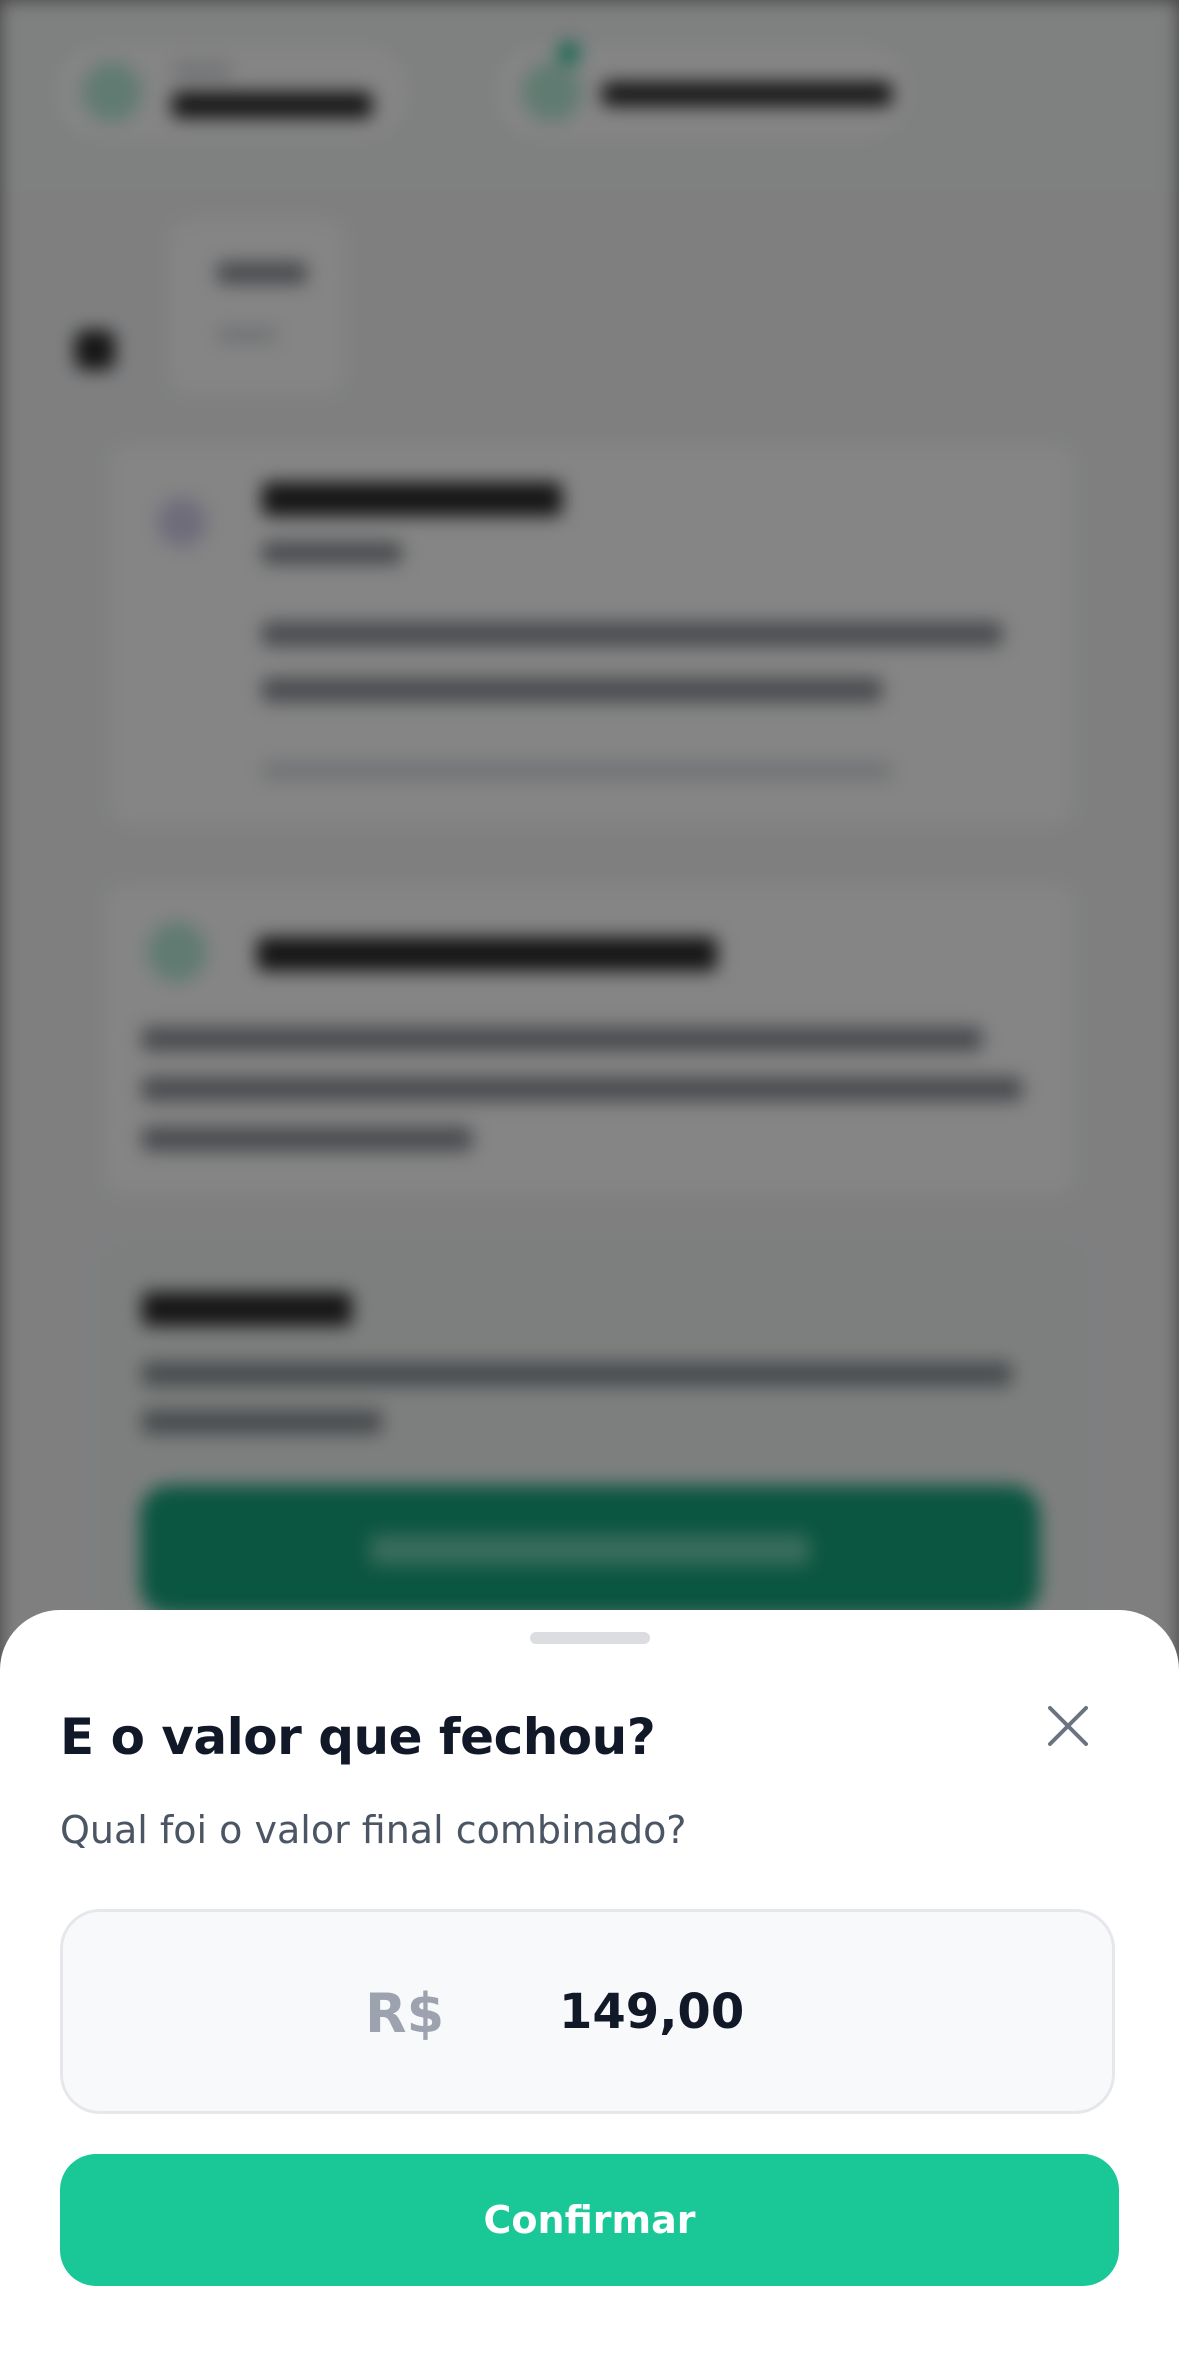 The height and width of the screenshot is (2358, 1179). Describe the element at coordinates (769, 2012) in the screenshot. I see `amount-input` at that location.